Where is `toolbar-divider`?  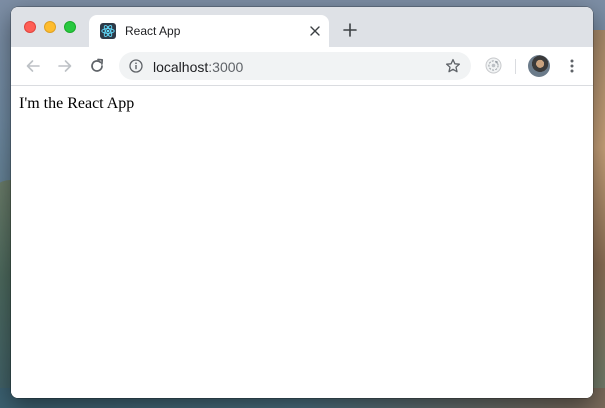
toolbar-divider is located at coordinates (515, 66).